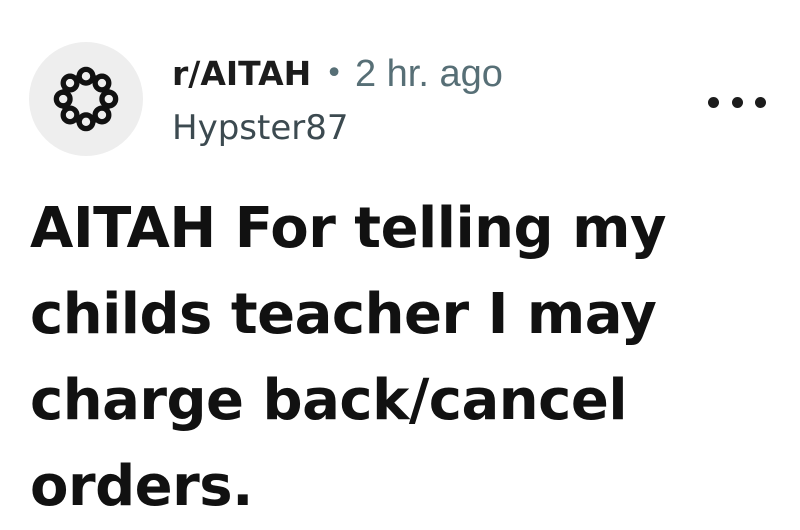 The image size is (800, 530). I want to click on author-link: Hypster87, so click(337, 128).